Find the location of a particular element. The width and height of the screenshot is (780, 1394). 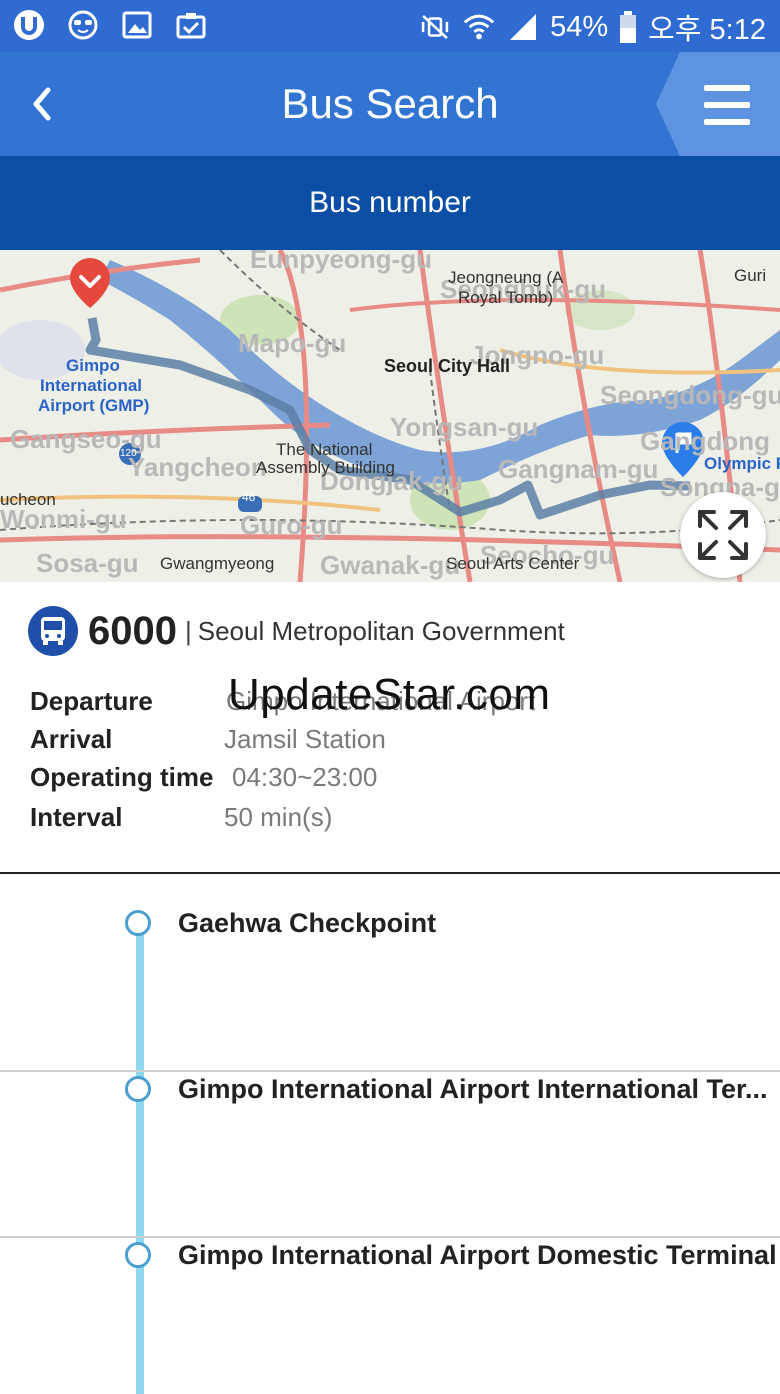

map-label-national: The National is located at coordinates (324, 449).